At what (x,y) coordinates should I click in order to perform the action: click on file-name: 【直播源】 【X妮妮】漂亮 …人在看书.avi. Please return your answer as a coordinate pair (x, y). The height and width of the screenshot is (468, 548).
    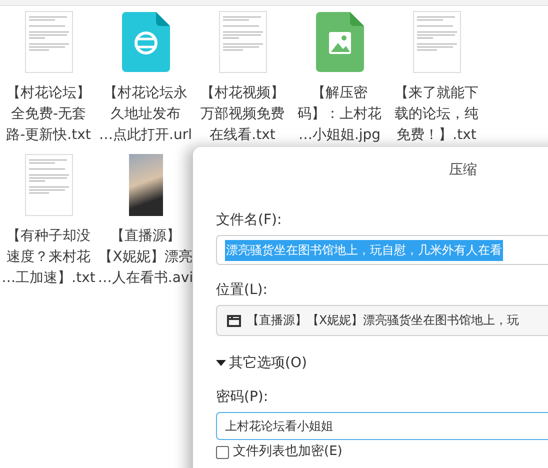
    Looking at the image, I should click on (146, 257).